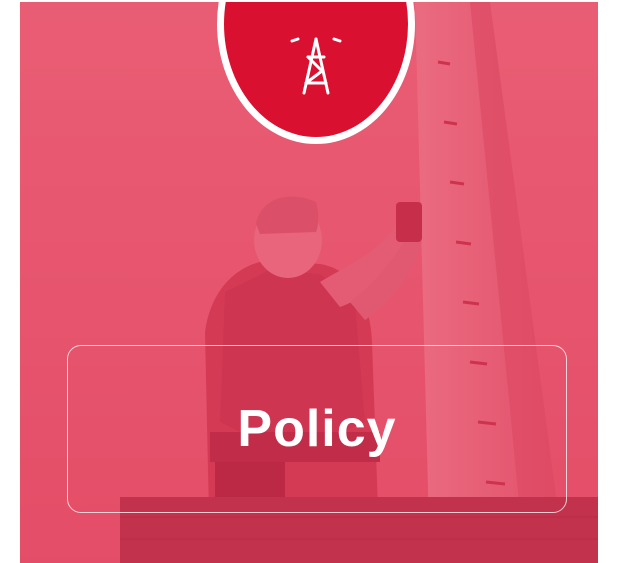  I want to click on transmission-tower-icon, so click(316, 66).